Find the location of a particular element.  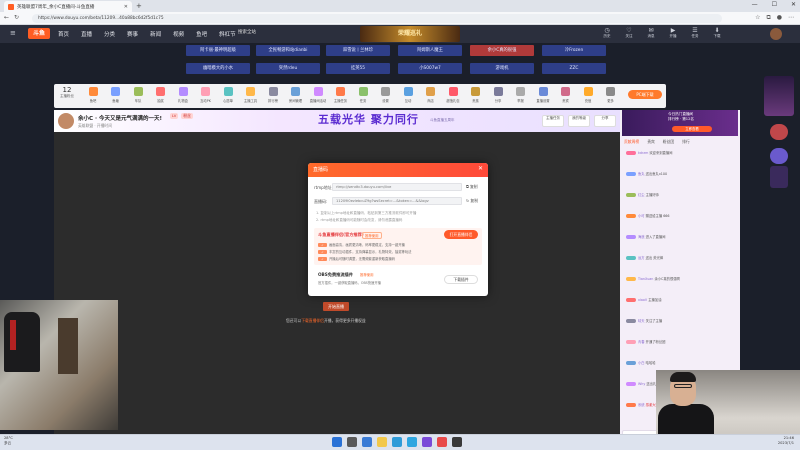

anniversary-banner: 五载光华 聚力同行 is located at coordinates (368, 119).